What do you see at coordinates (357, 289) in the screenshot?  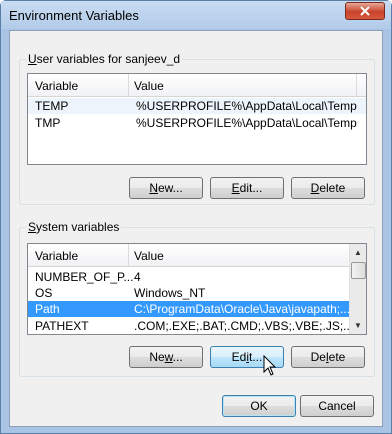 I see `system-variables-scrollbar: ▲ ▼` at bounding box center [357, 289].